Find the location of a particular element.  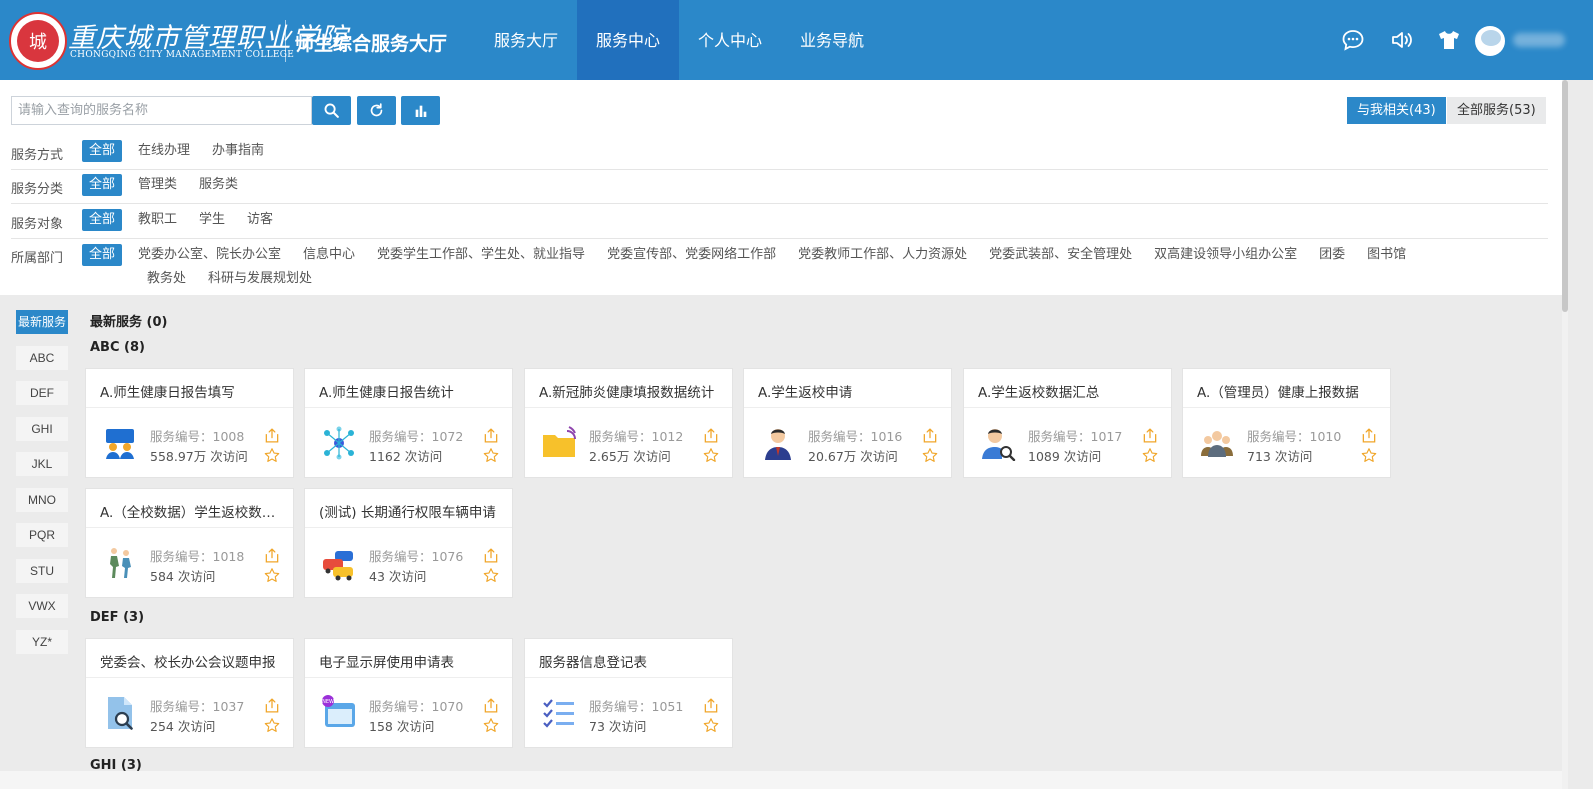

letter-def: DEF is located at coordinates (42, 393).